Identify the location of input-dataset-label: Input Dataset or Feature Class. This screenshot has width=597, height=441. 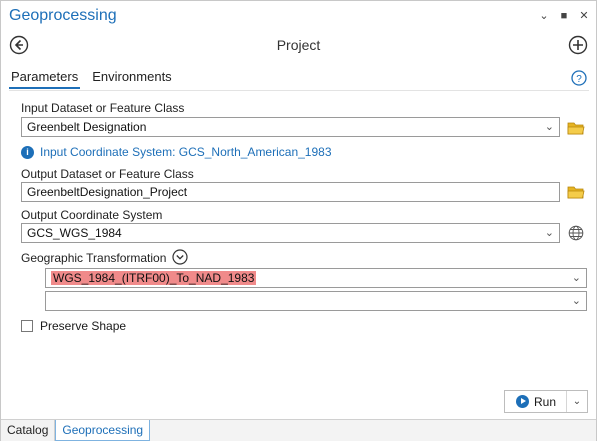
(103, 108).